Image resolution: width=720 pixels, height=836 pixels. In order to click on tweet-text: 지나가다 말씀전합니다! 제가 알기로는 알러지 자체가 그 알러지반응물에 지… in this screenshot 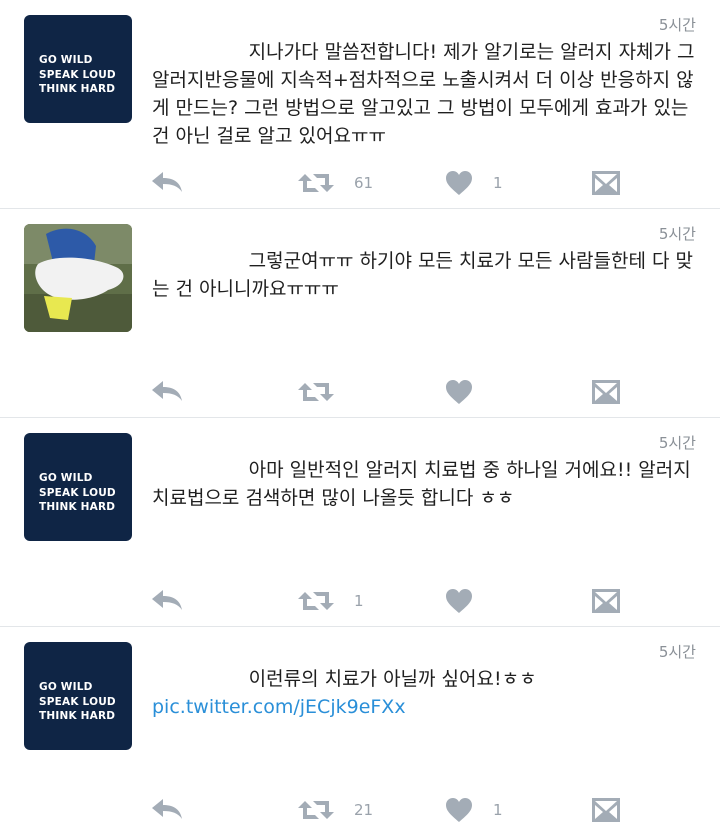, I will do `click(424, 94)`.